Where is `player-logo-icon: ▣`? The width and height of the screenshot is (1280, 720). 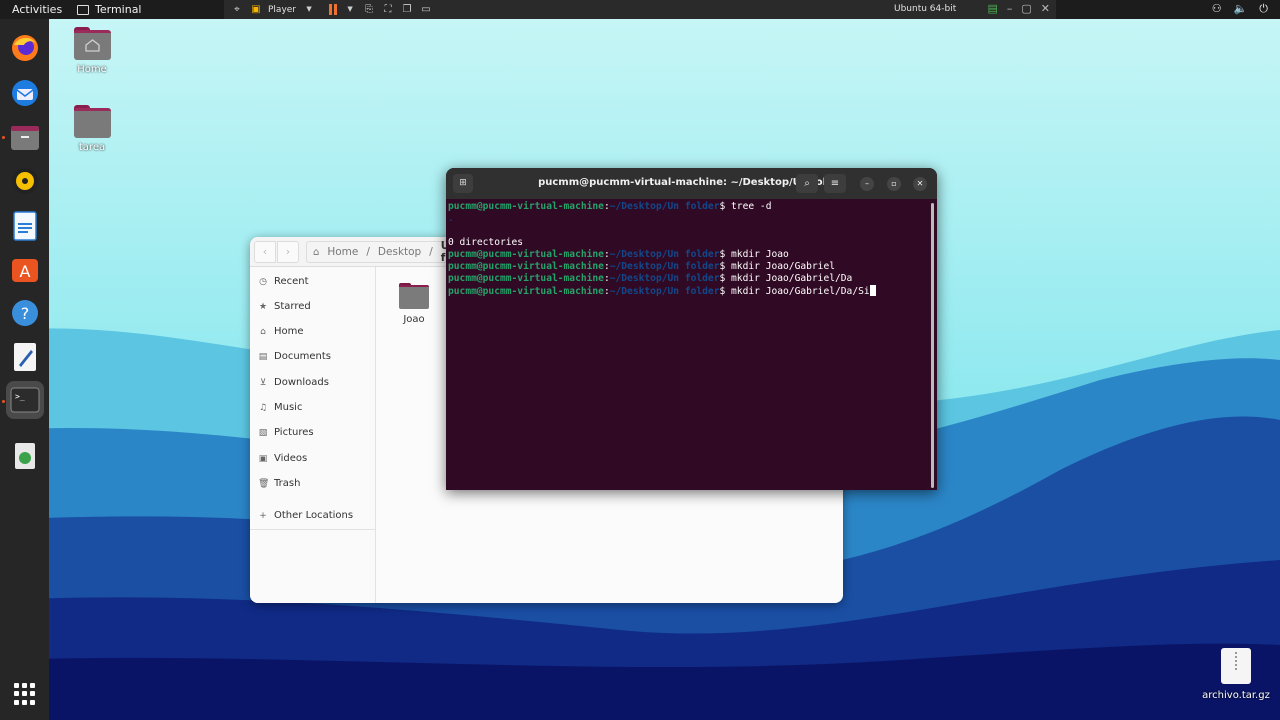 player-logo-icon: ▣ is located at coordinates (256, 9).